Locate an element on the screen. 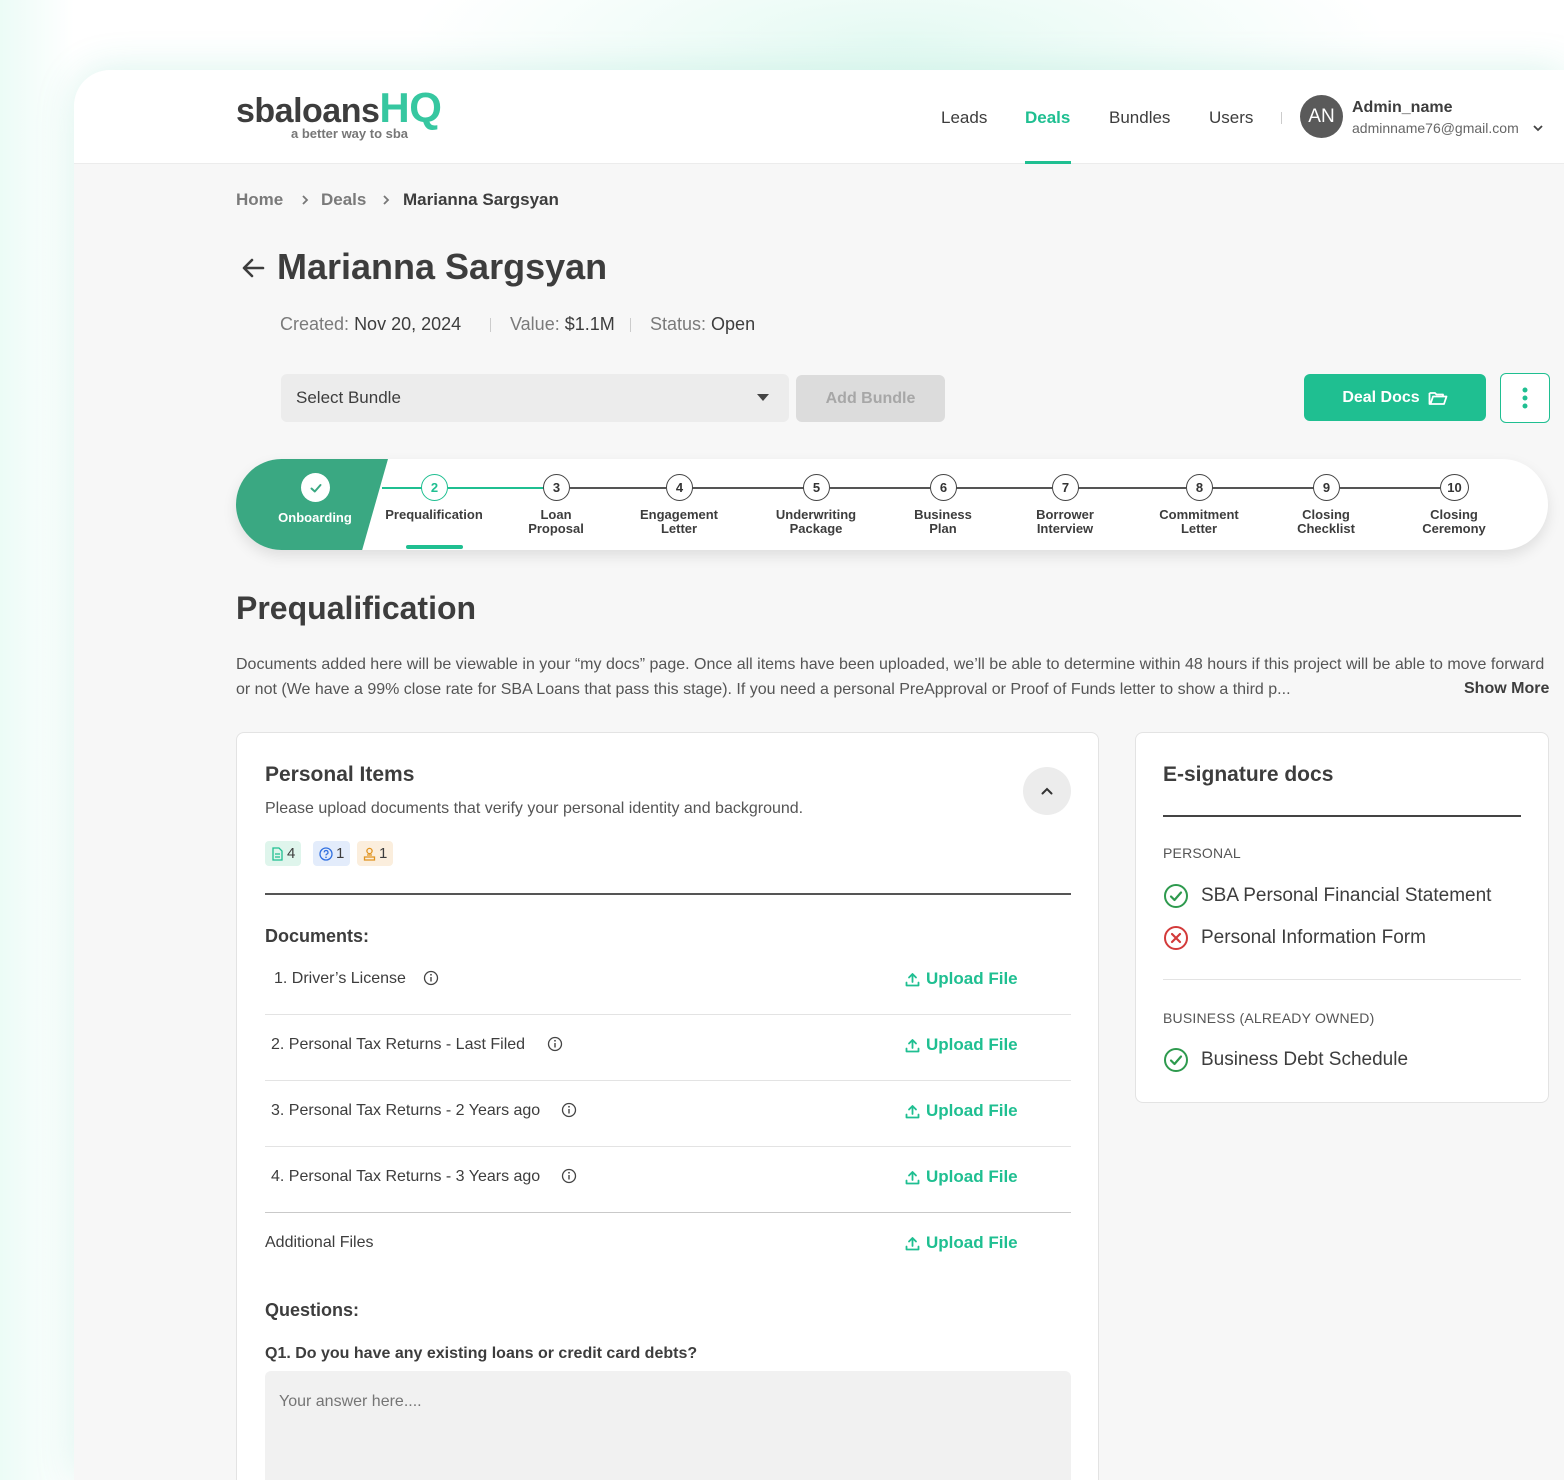  step-label: Prequalification is located at coordinates (434, 515).